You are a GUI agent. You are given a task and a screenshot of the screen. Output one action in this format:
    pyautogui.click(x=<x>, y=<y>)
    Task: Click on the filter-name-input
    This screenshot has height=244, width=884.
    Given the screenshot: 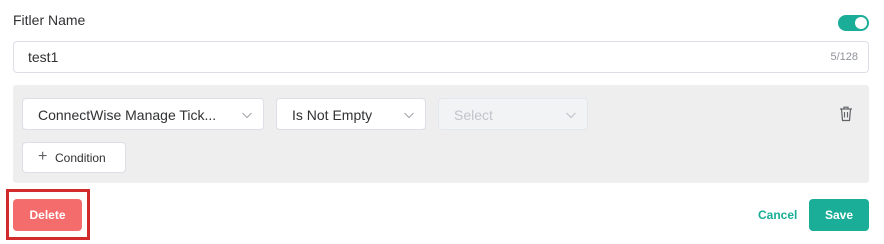 What is the action you would take?
    pyautogui.click(x=408, y=57)
    